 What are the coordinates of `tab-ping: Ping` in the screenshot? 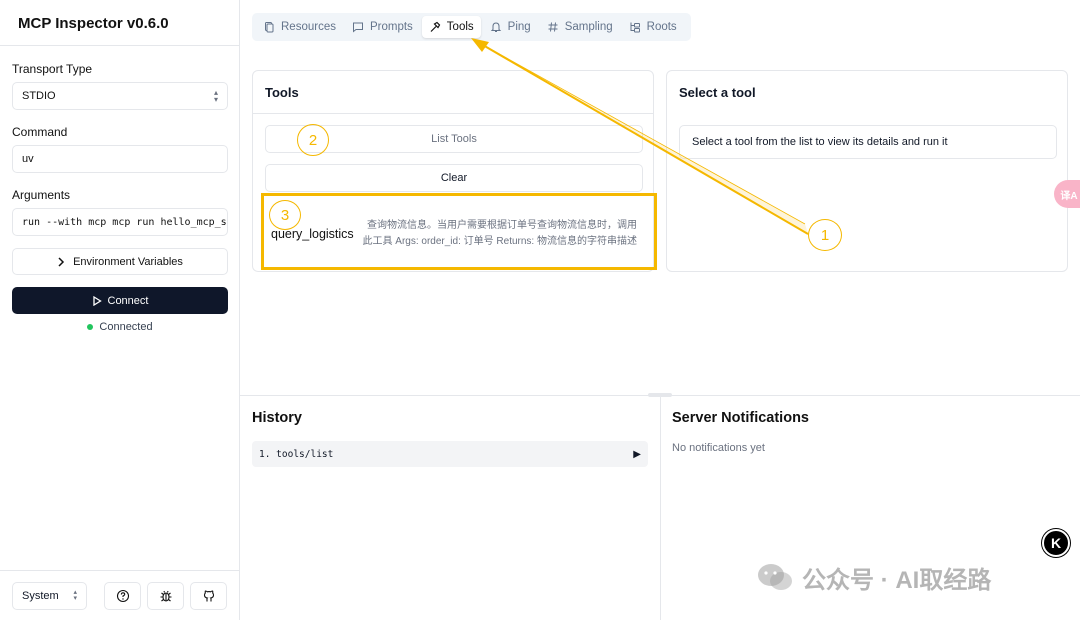 It's located at (510, 27).